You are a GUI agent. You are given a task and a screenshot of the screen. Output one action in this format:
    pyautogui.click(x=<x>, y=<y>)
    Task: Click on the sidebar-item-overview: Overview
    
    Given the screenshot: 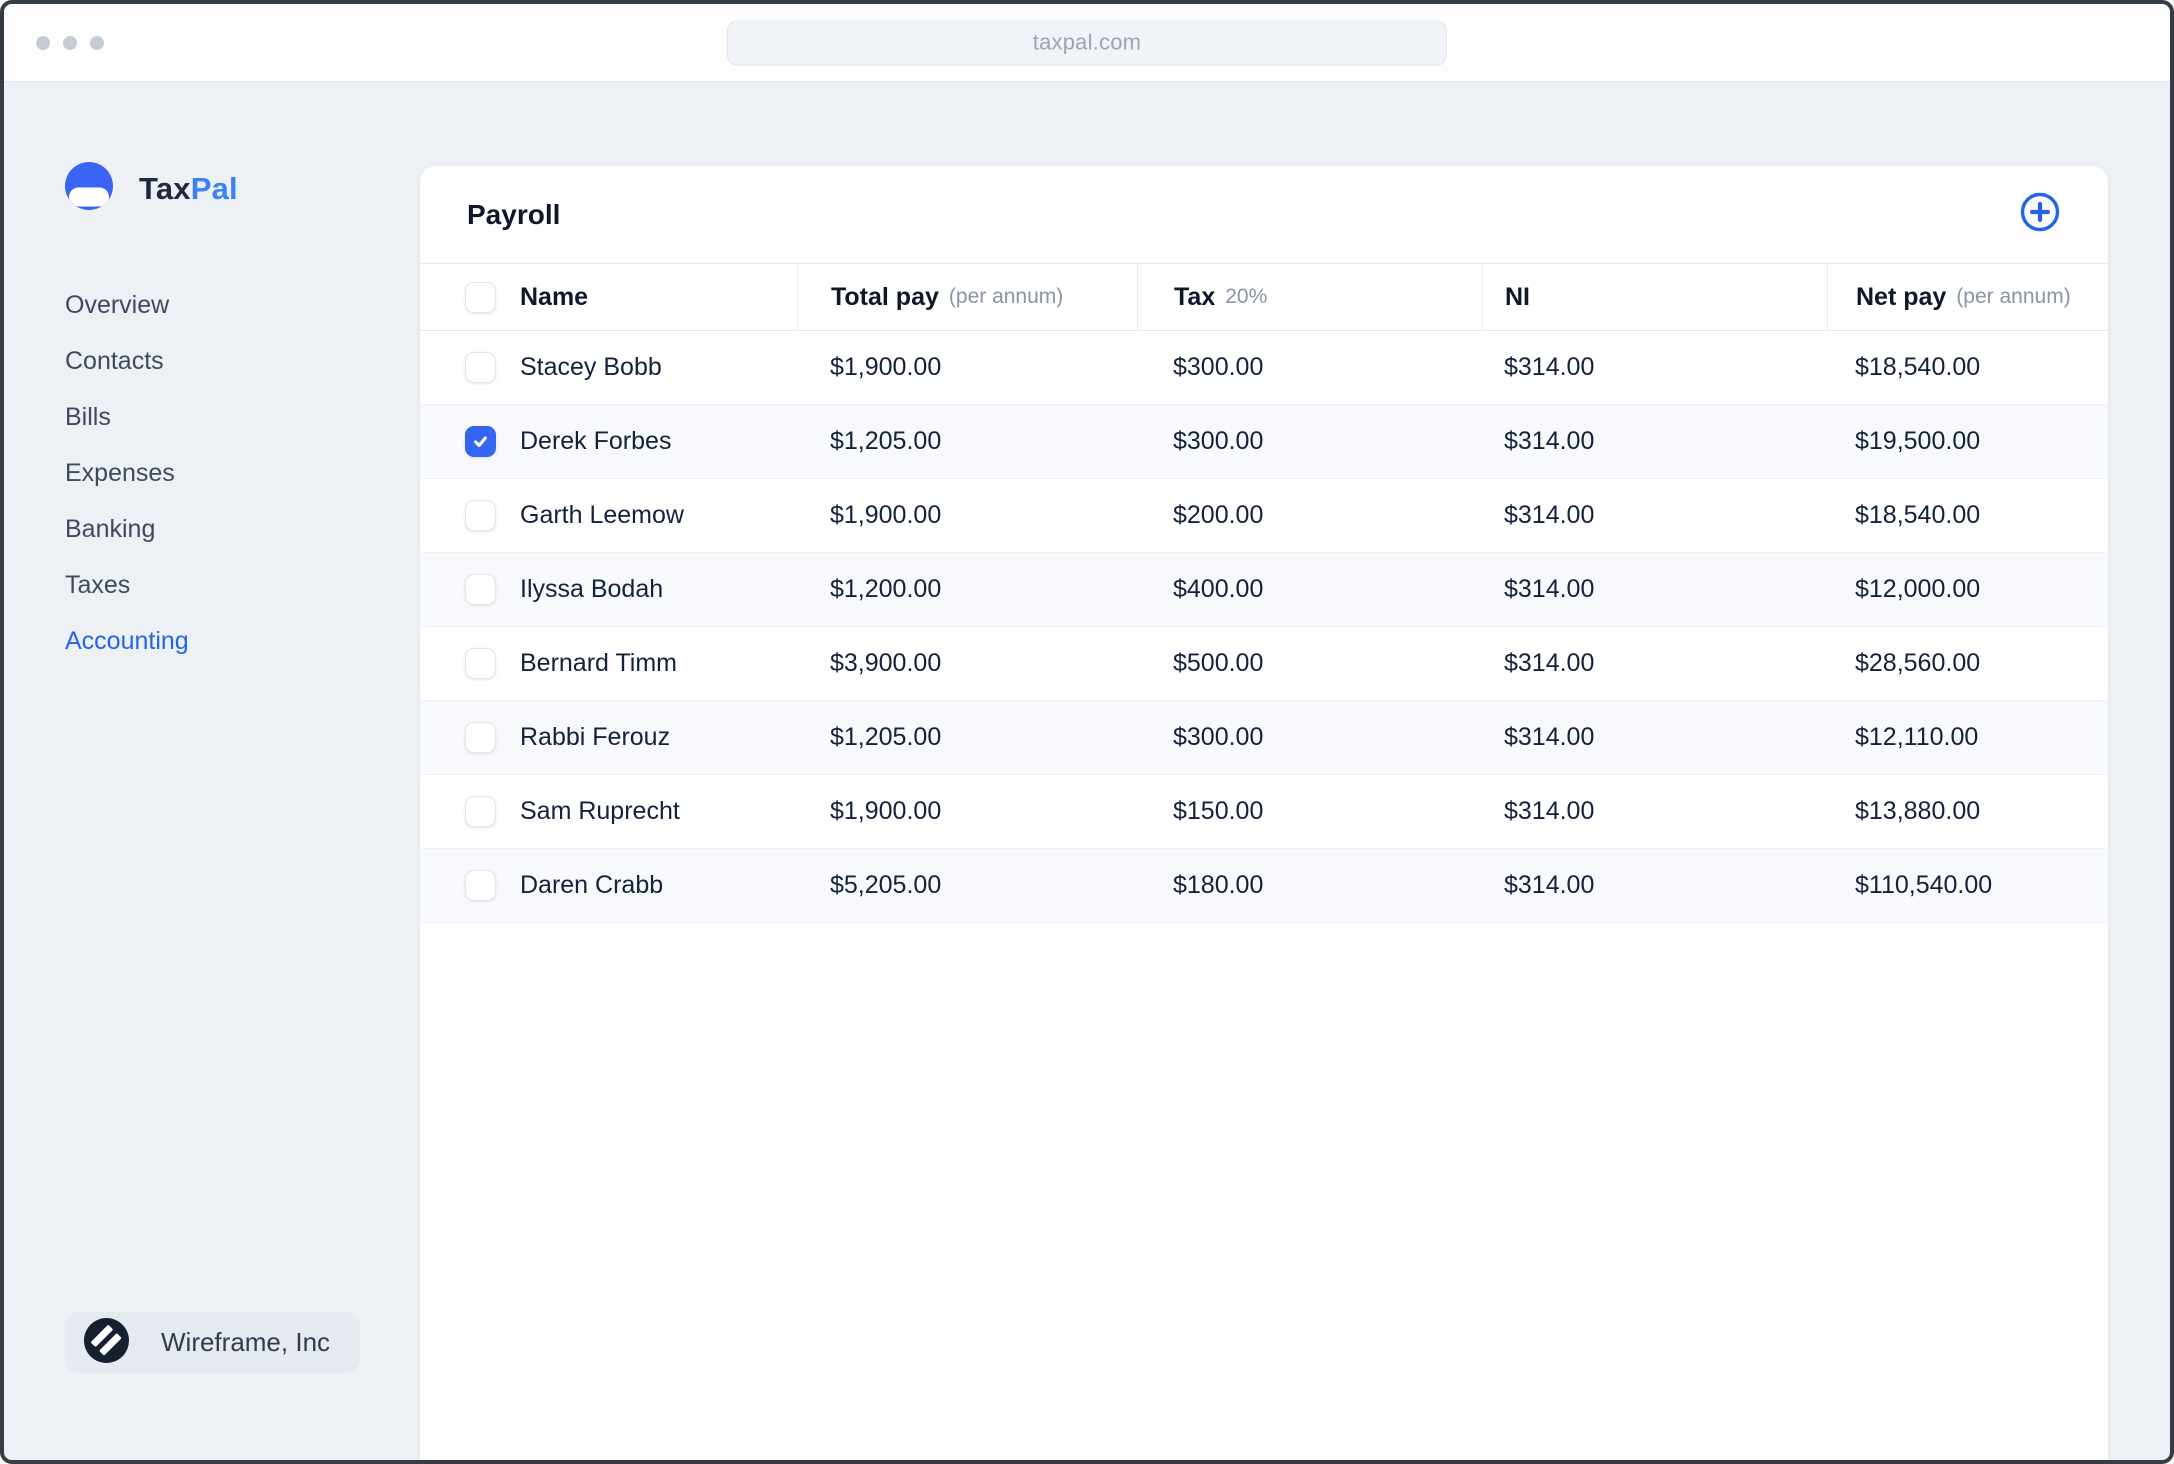 What is the action you would take?
    pyautogui.click(x=242, y=305)
    